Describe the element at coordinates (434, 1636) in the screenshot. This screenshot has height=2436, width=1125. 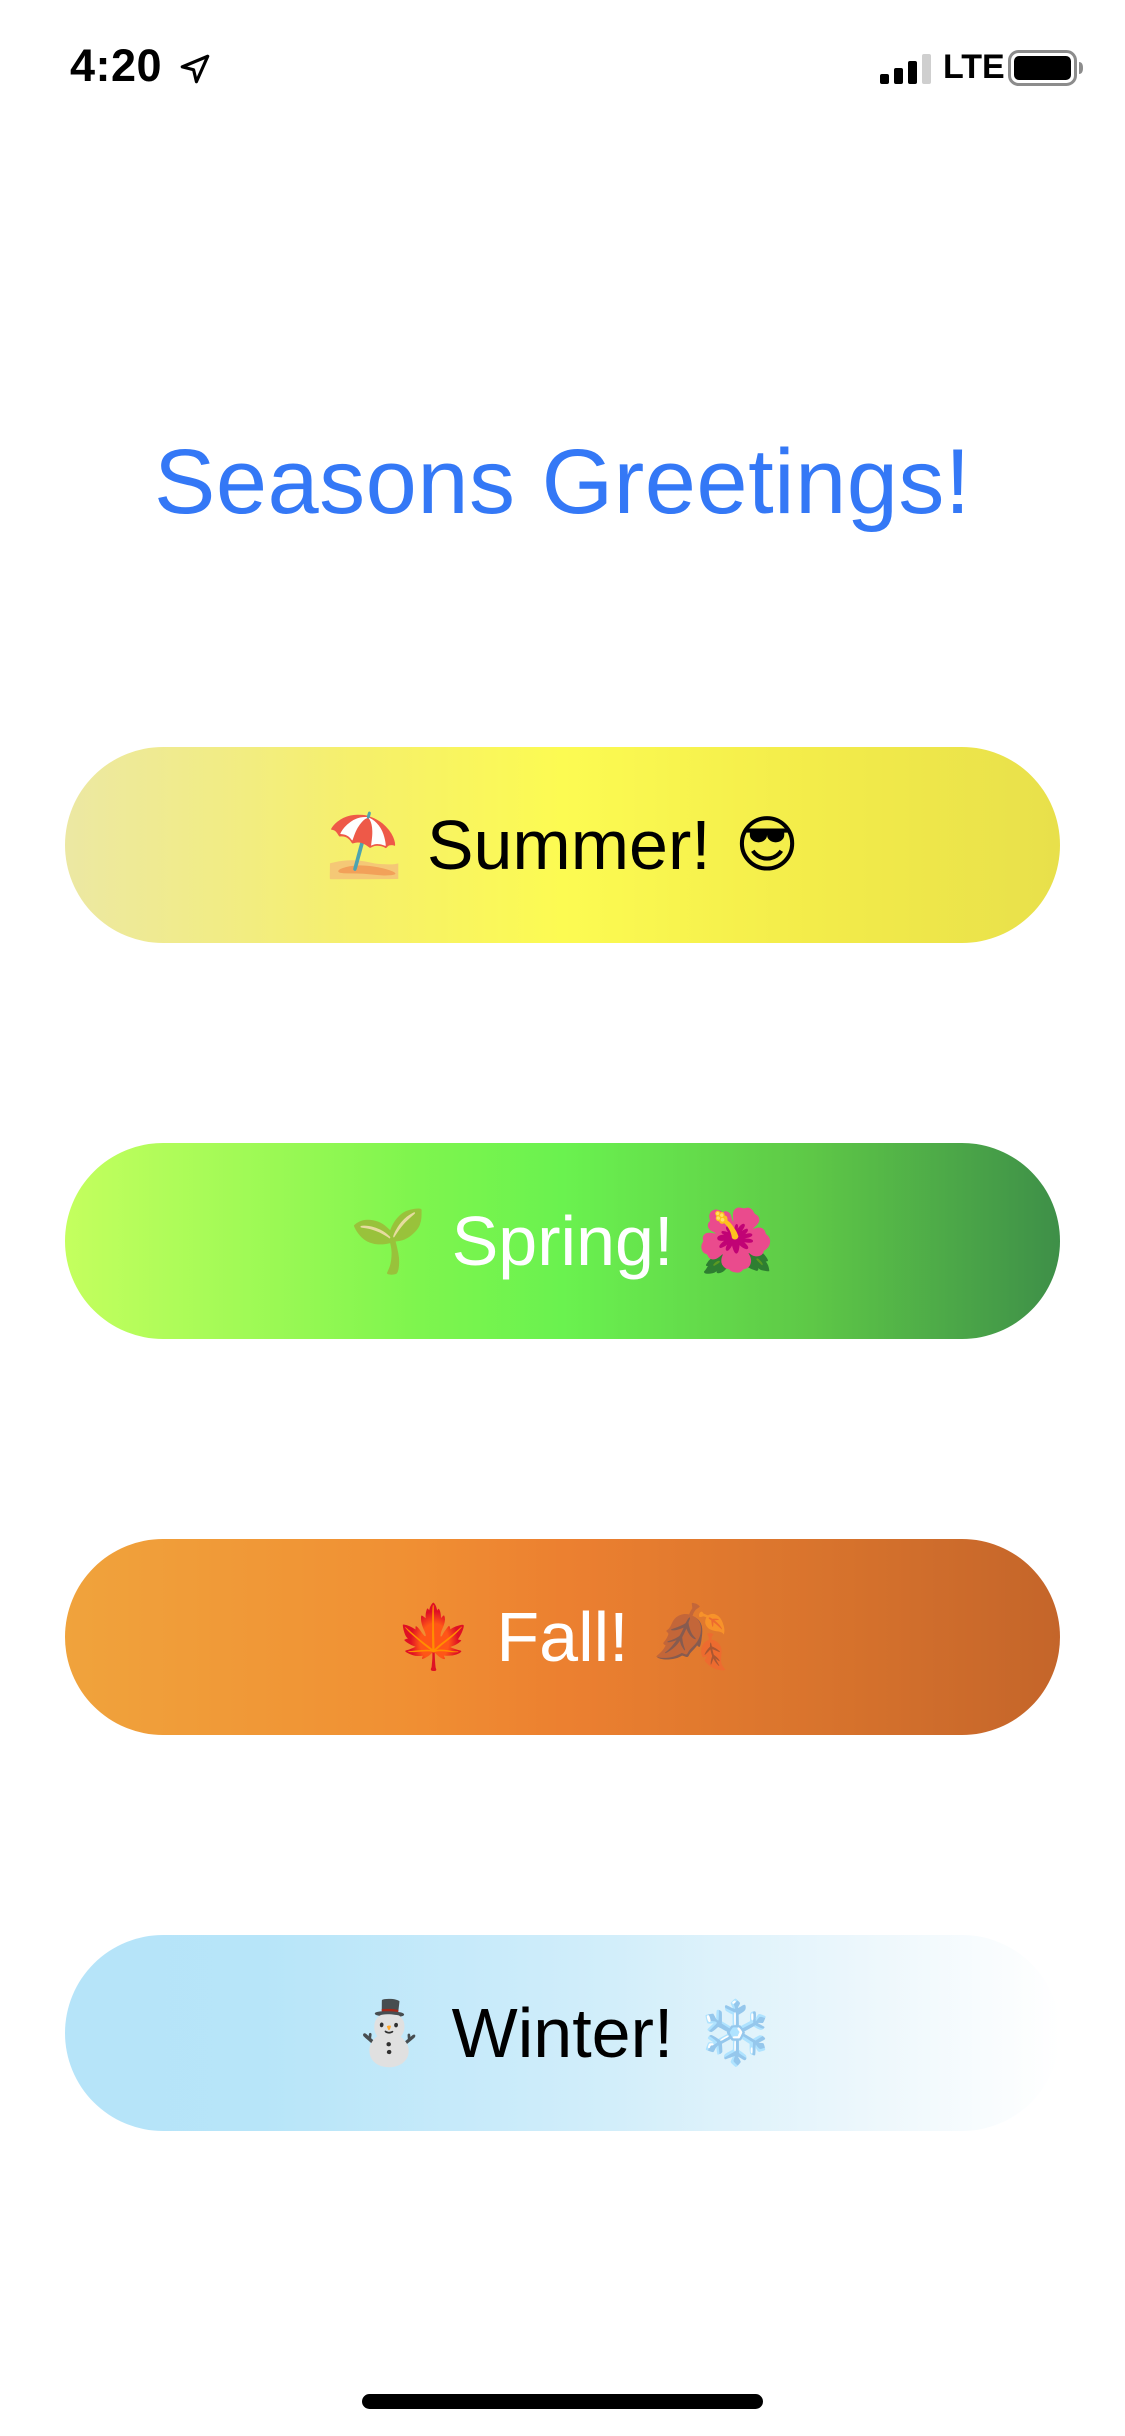
I see `maple-leaf-icon: 🍁` at that location.